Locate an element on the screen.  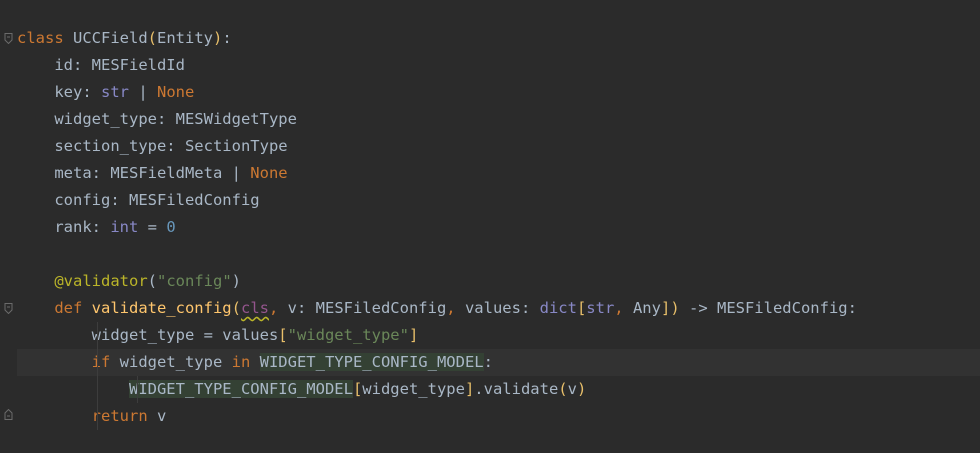
code-token: return is located at coordinates (124, 416).